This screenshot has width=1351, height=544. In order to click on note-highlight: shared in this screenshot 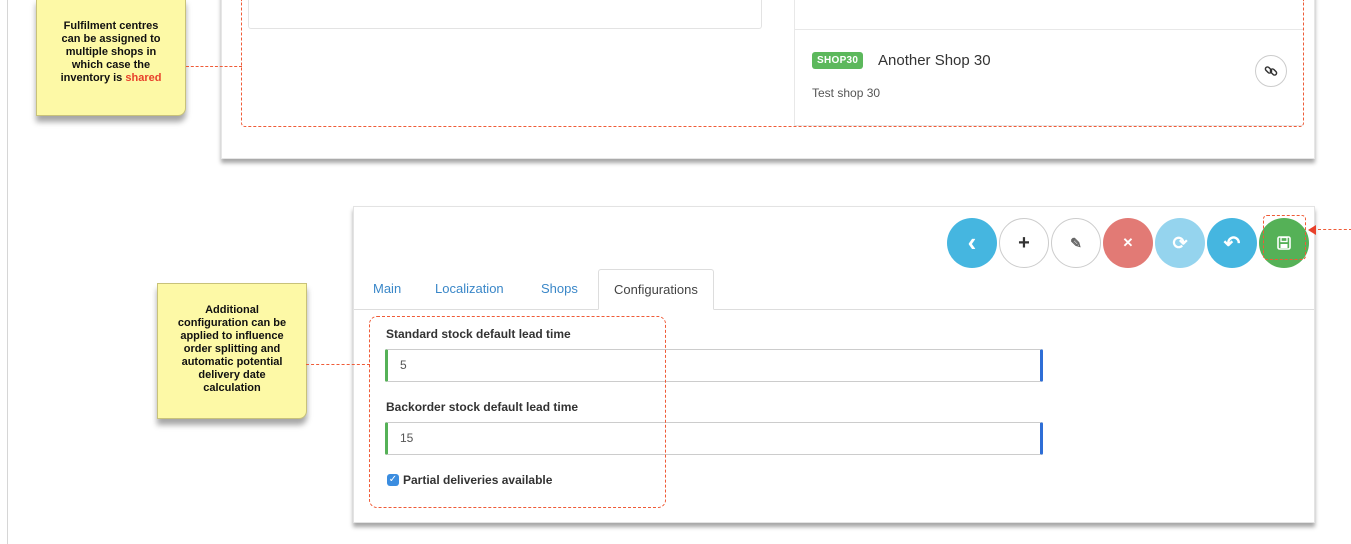, I will do `click(143, 78)`.